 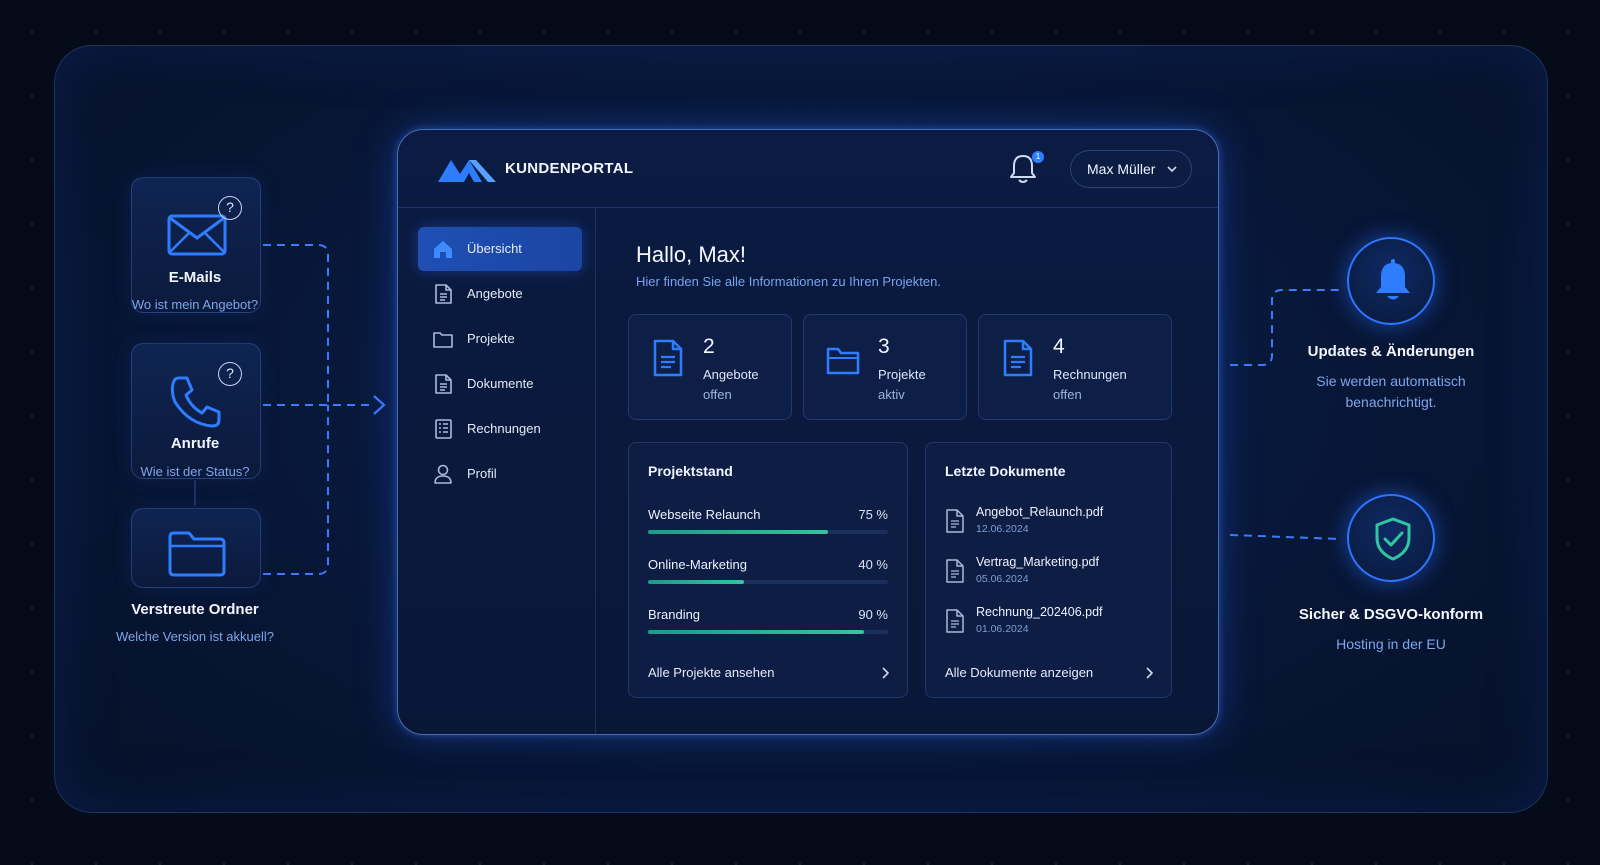 What do you see at coordinates (697, 564) in the screenshot?
I see `project-name: Online-Marketing` at bounding box center [697, 564].